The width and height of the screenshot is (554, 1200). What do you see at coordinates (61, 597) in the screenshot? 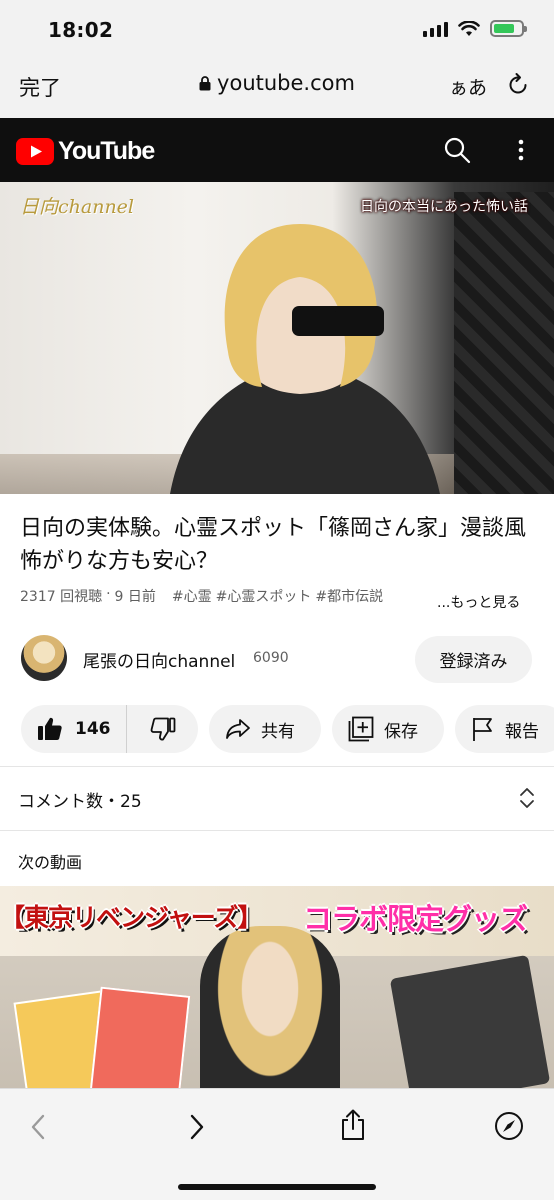
I see `view-count: 2317 回視聴` at bounding box center [61, 597].